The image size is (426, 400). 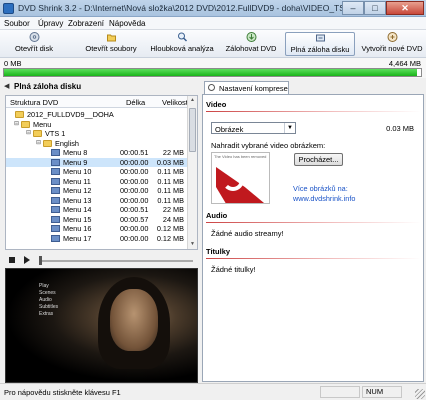 I want to click on backup-dvd-button: Zálohovat DVD, so click(x=251, y=44).